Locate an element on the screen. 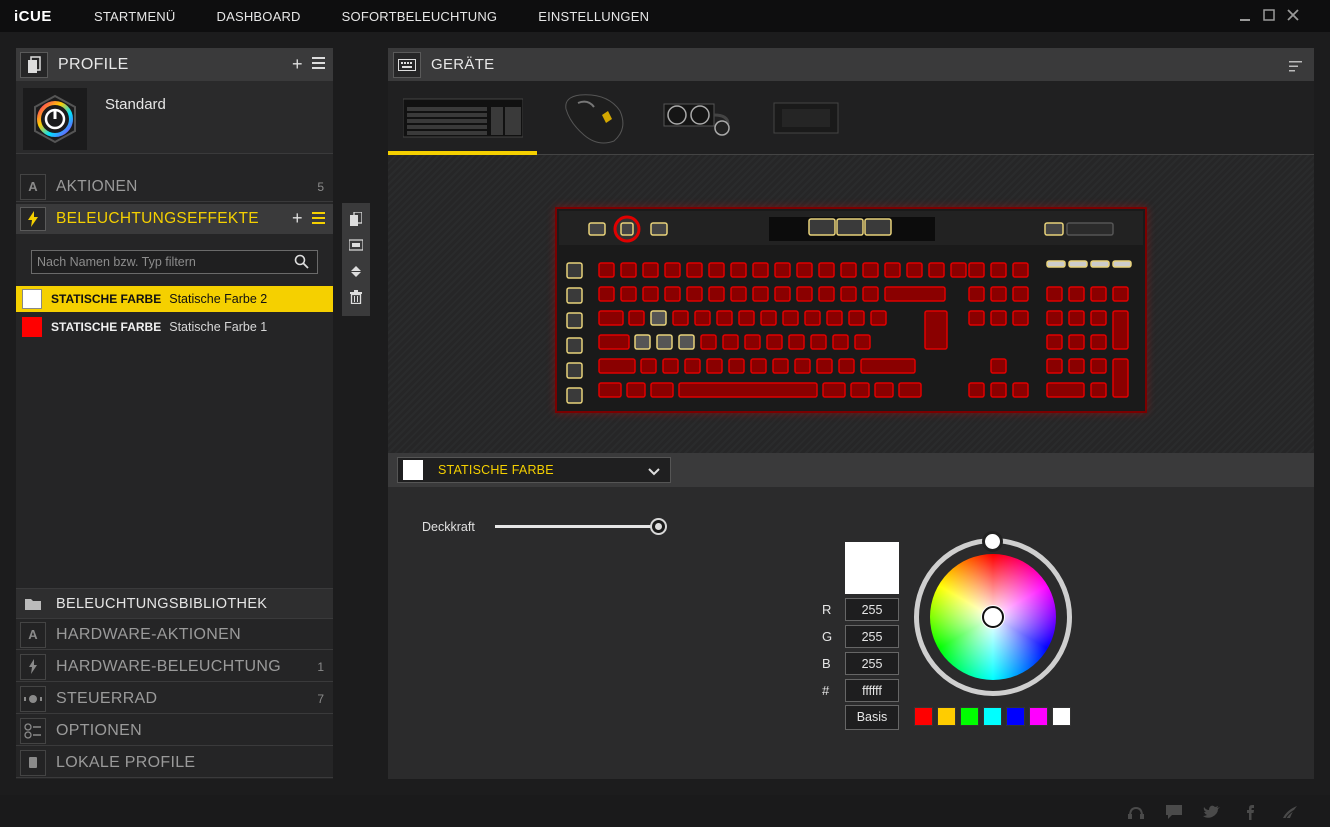  basic-color-blue is located at coordinates (1015, 716).